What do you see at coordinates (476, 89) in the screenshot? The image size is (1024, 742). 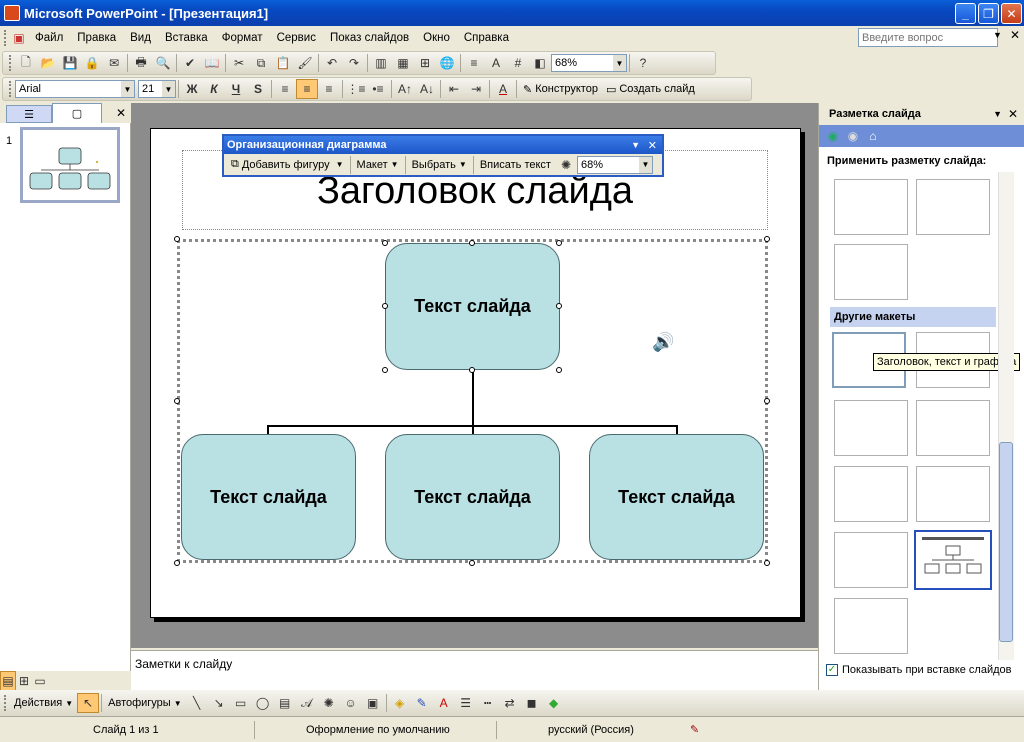 I see `increase-indent-icon: ⇥` at bounding box center [476, 89].